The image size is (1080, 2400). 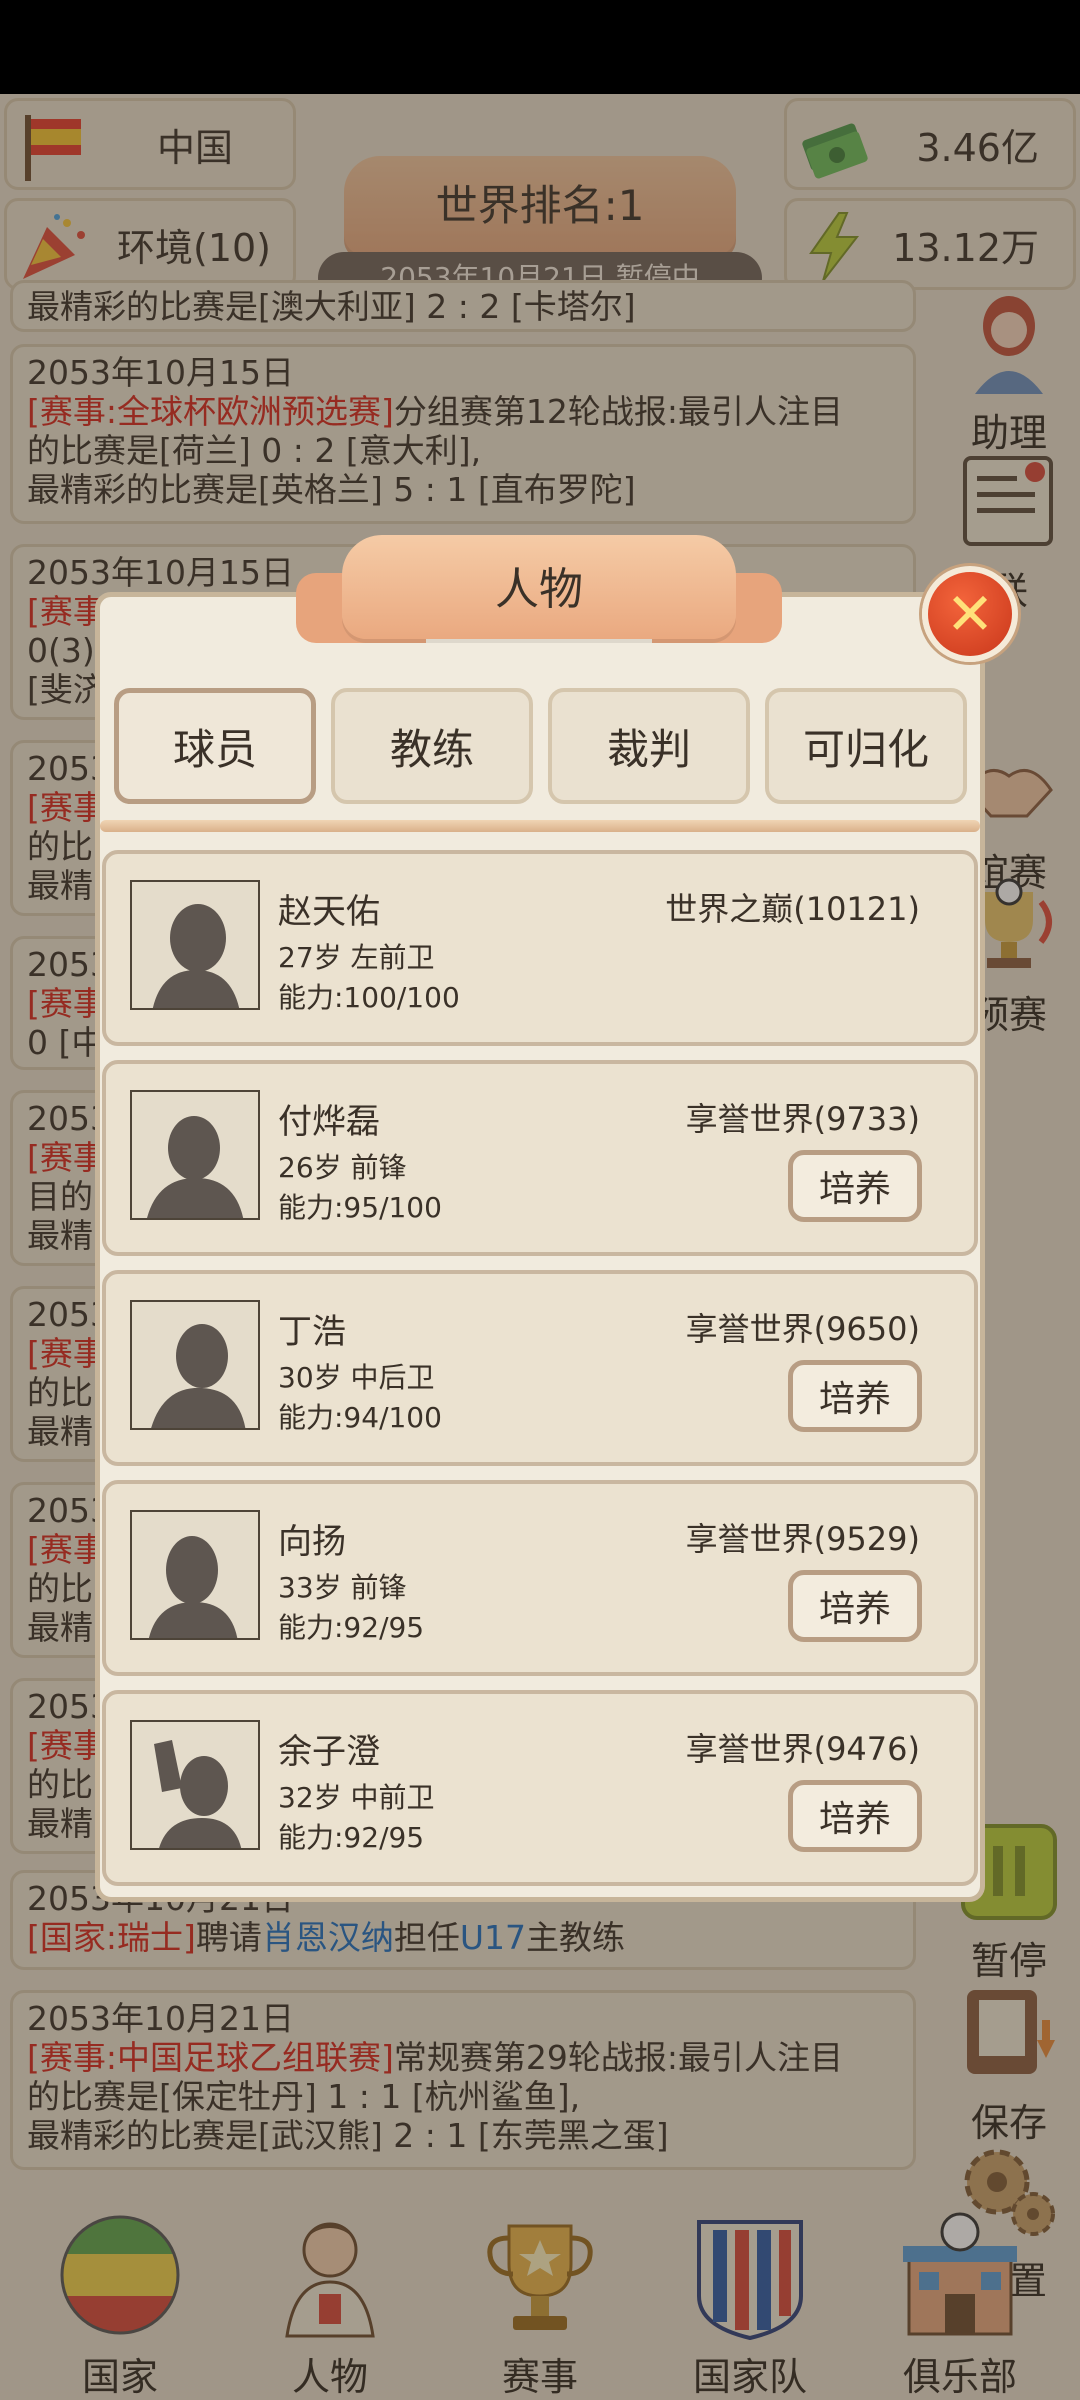 I want to click on player-rank: 享誉世界(9529), so click(x=802, y=1539).